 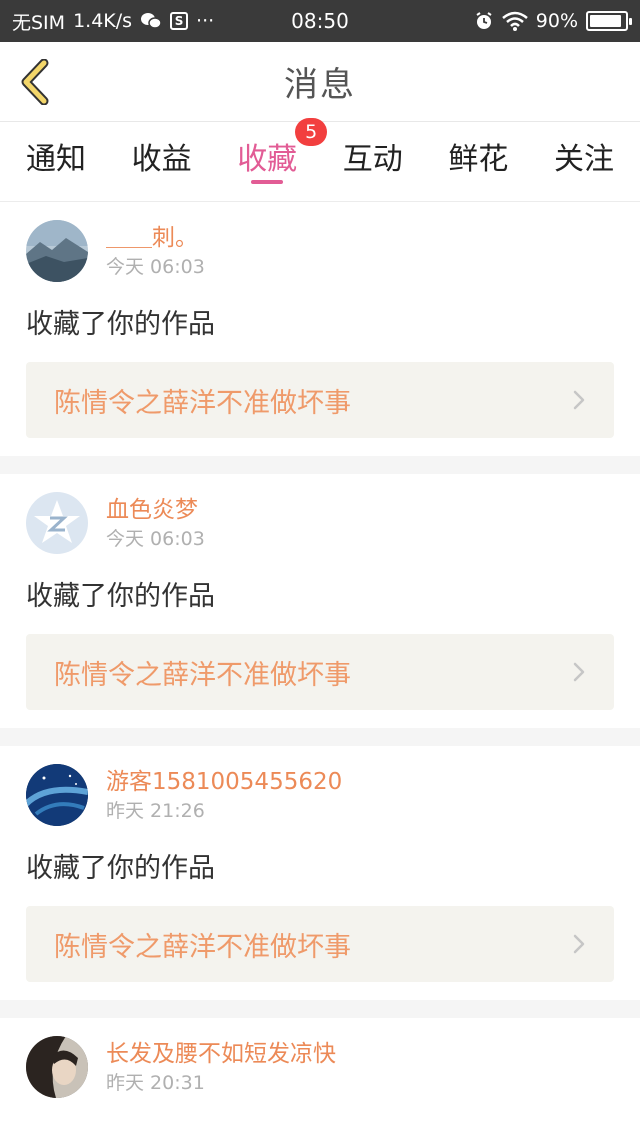 I want to click on app-s-icon: S, so click(x=179, y=21).